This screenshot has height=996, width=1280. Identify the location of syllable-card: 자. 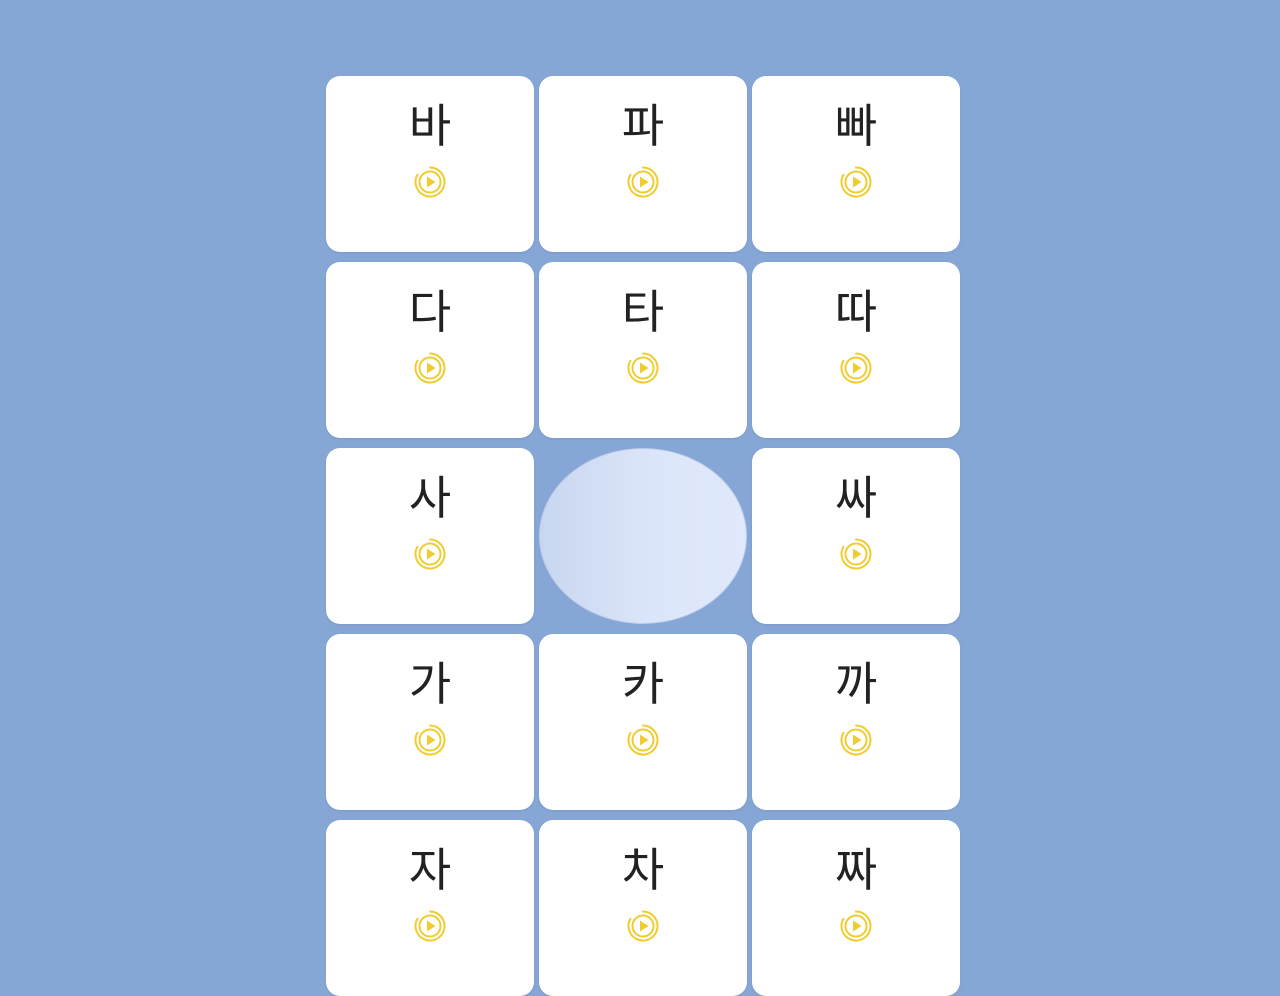
(430, 908).